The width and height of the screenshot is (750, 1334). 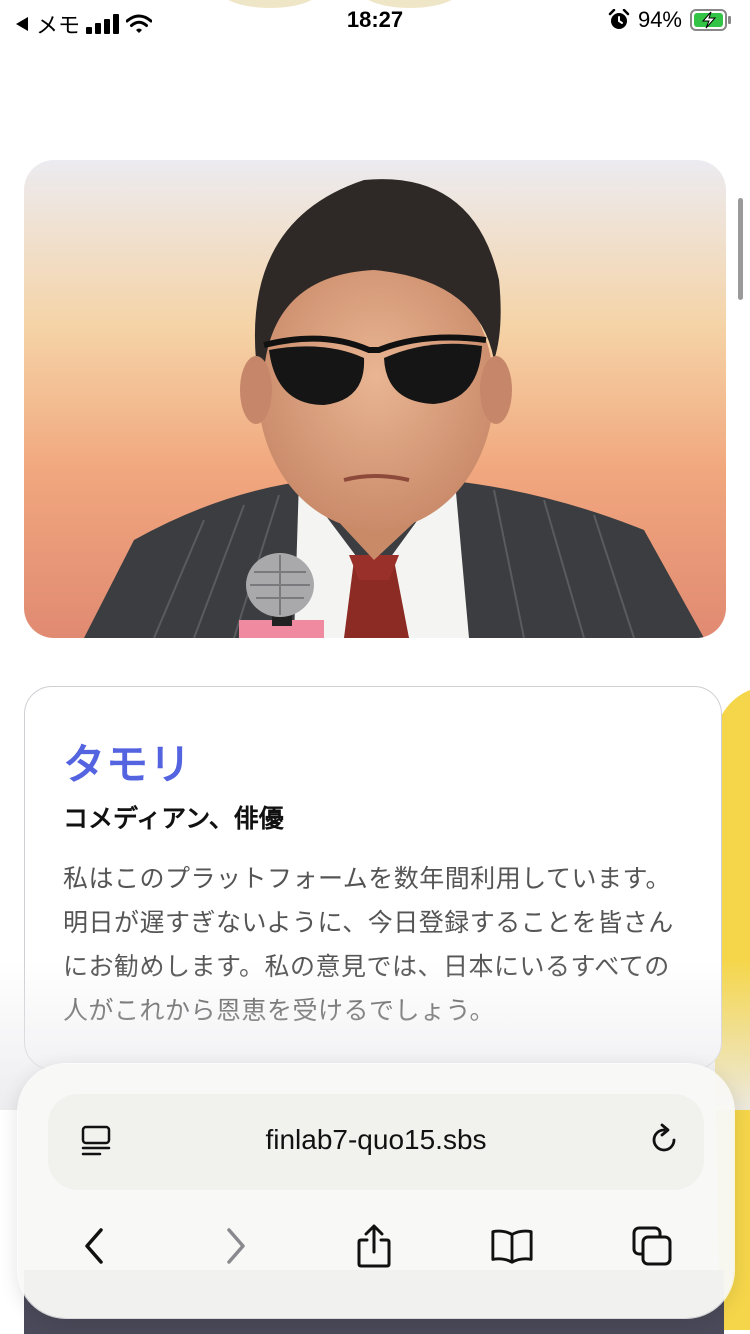 I want to click on address-bar: finlab7-quo15.sbs, so click(x=376, y=1142).